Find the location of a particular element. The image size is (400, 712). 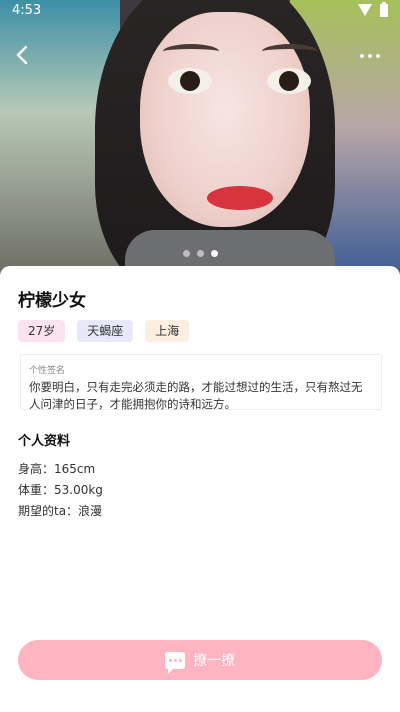

signature-label: 个性签名 is located at coordinates (47, 371).